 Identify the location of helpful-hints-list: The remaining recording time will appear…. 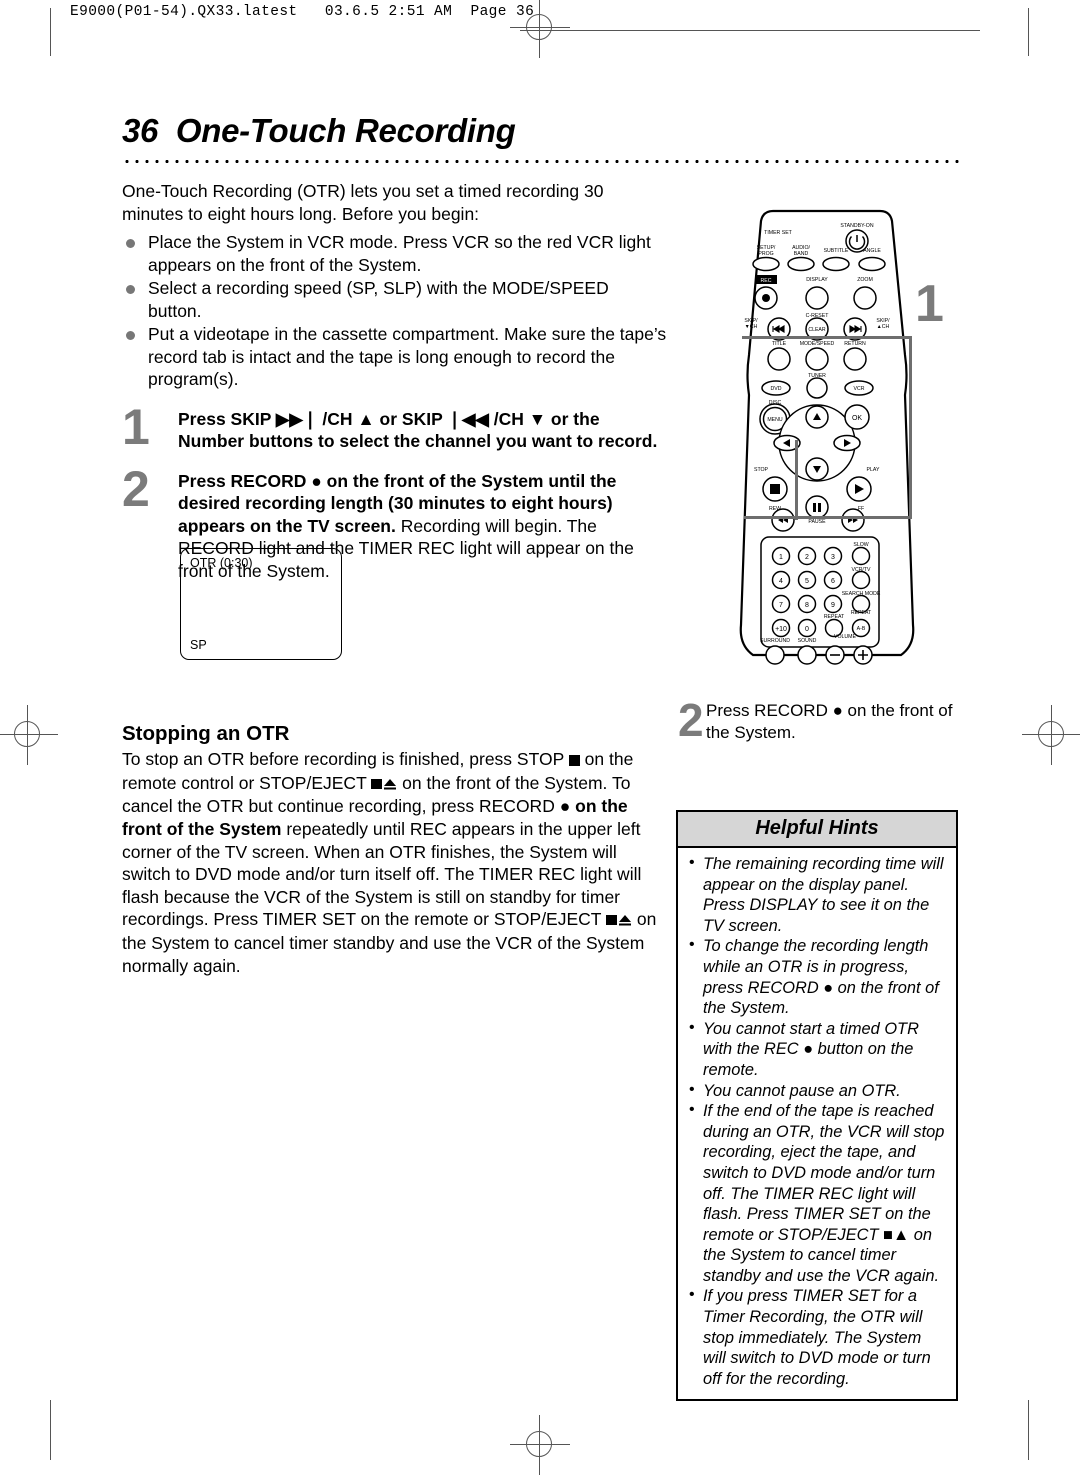
(817, 1123).